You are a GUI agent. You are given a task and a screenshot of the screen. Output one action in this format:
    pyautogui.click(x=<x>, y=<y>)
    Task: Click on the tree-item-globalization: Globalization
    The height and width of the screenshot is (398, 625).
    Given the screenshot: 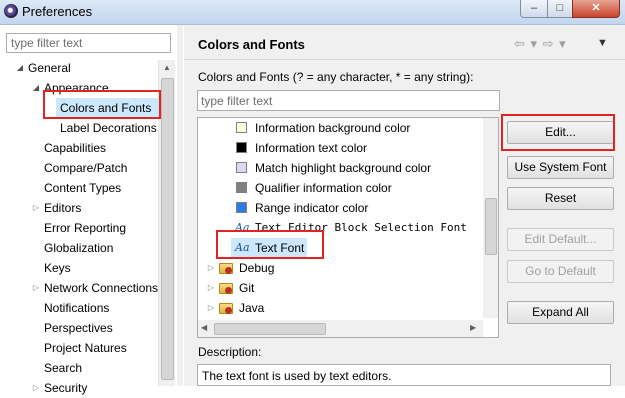 What is the action you would take?
    pyautogui.click(x=79, y=248)
    